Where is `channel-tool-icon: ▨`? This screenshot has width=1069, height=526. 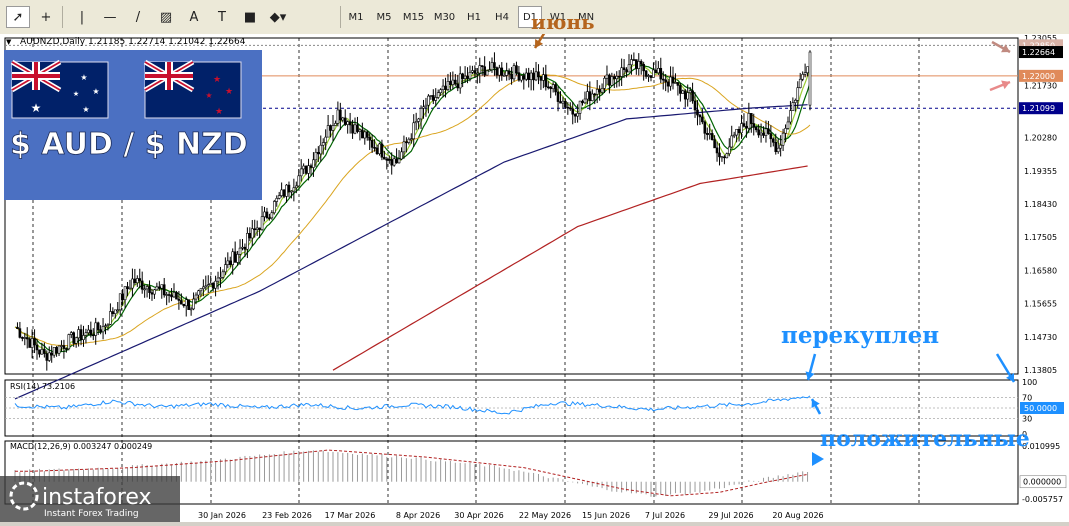
channel-tool-icon: ▨ is located at coordinates (166, 17).